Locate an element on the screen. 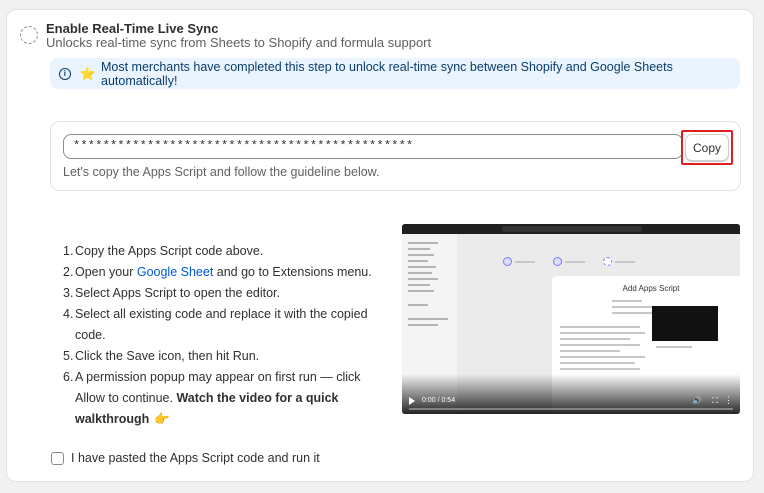 This screenshot has width=764, height=493. instruction-text: Click the Save icon, then hit Run. is located at coordinates (229, 356).